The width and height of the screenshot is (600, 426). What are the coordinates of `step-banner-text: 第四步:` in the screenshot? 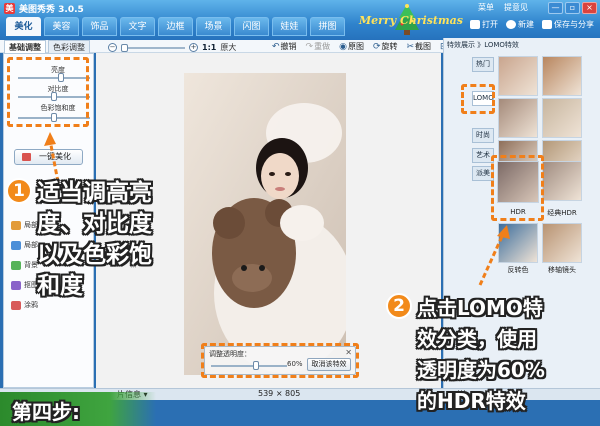 It's located at (46, 412).